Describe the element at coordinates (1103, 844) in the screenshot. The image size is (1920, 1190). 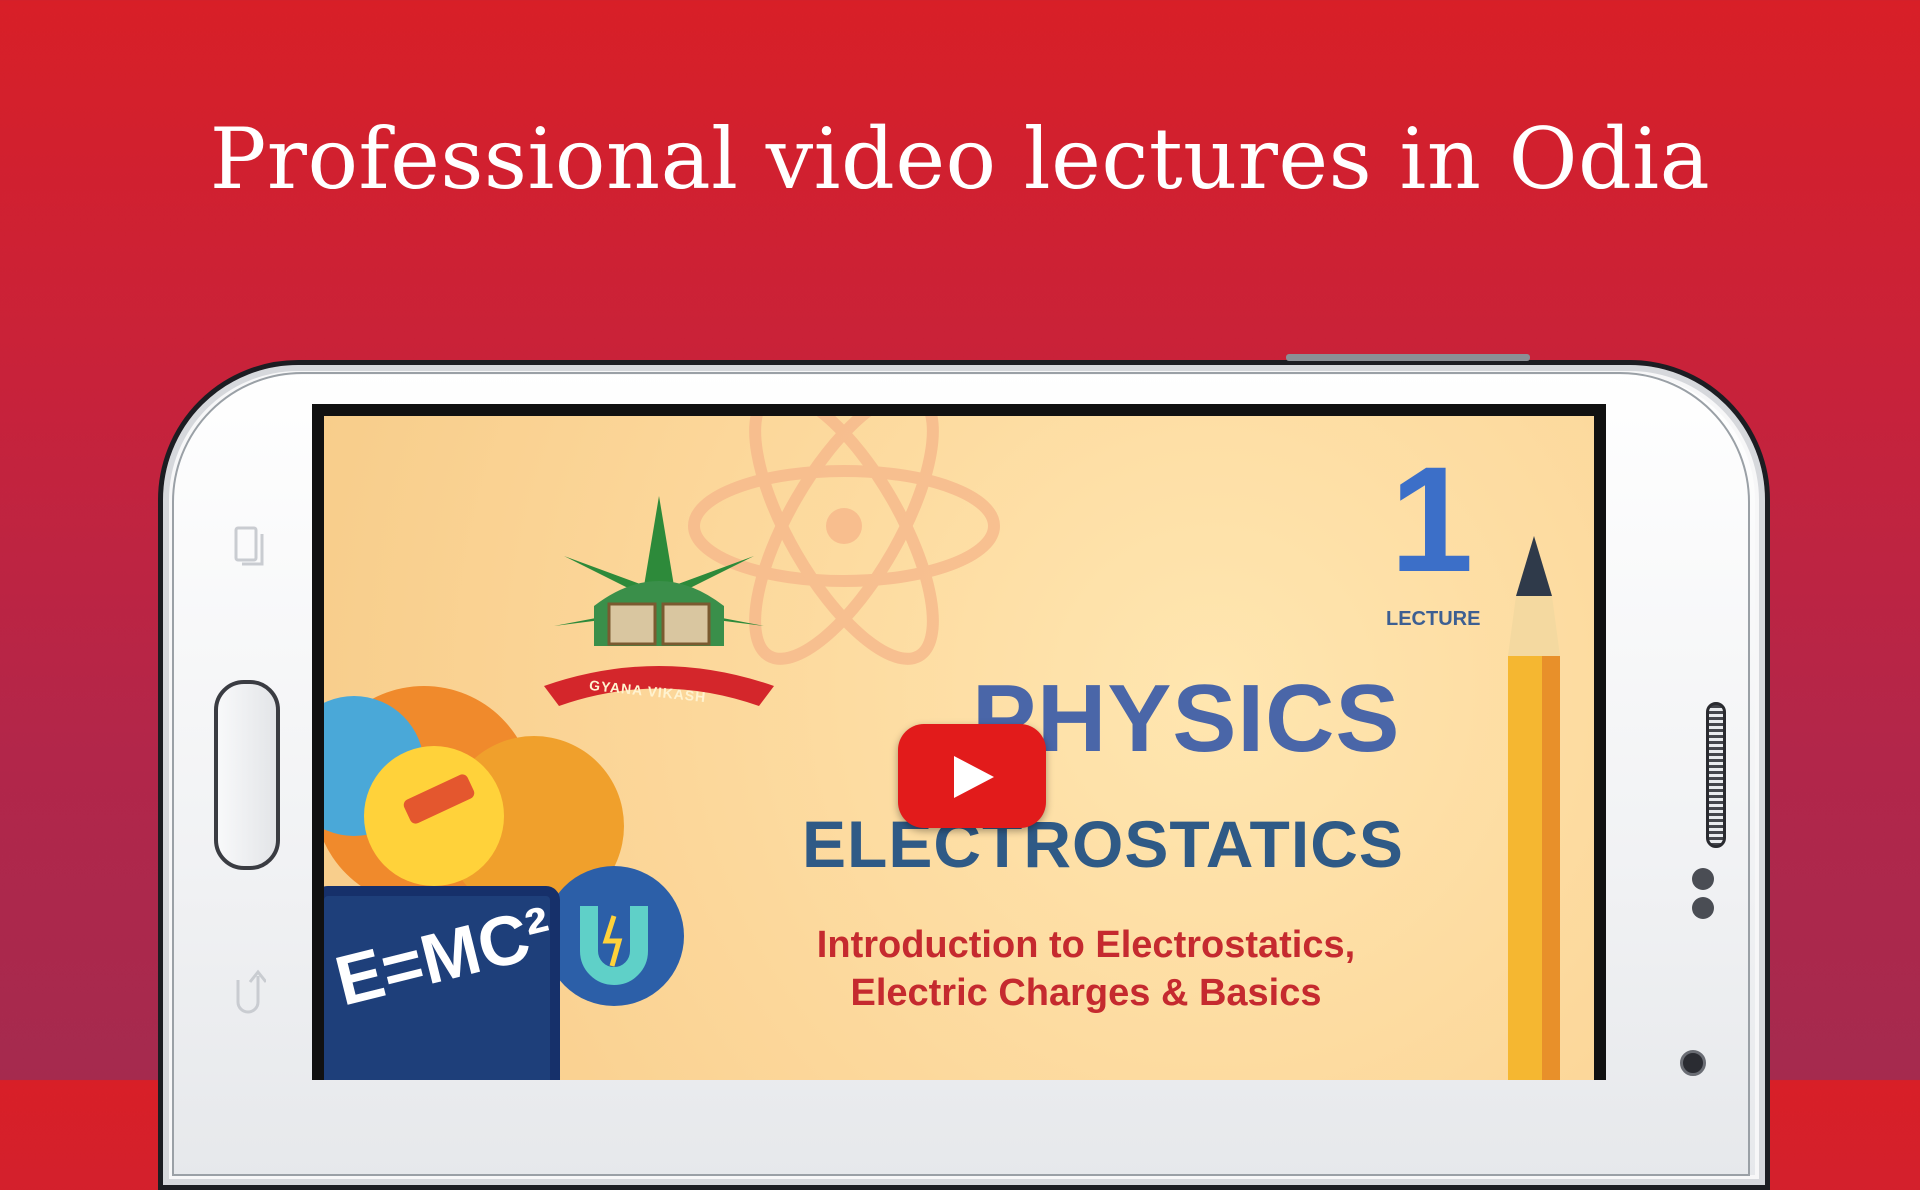
I see `topic-title: ELECTROSTATICS` at that location.